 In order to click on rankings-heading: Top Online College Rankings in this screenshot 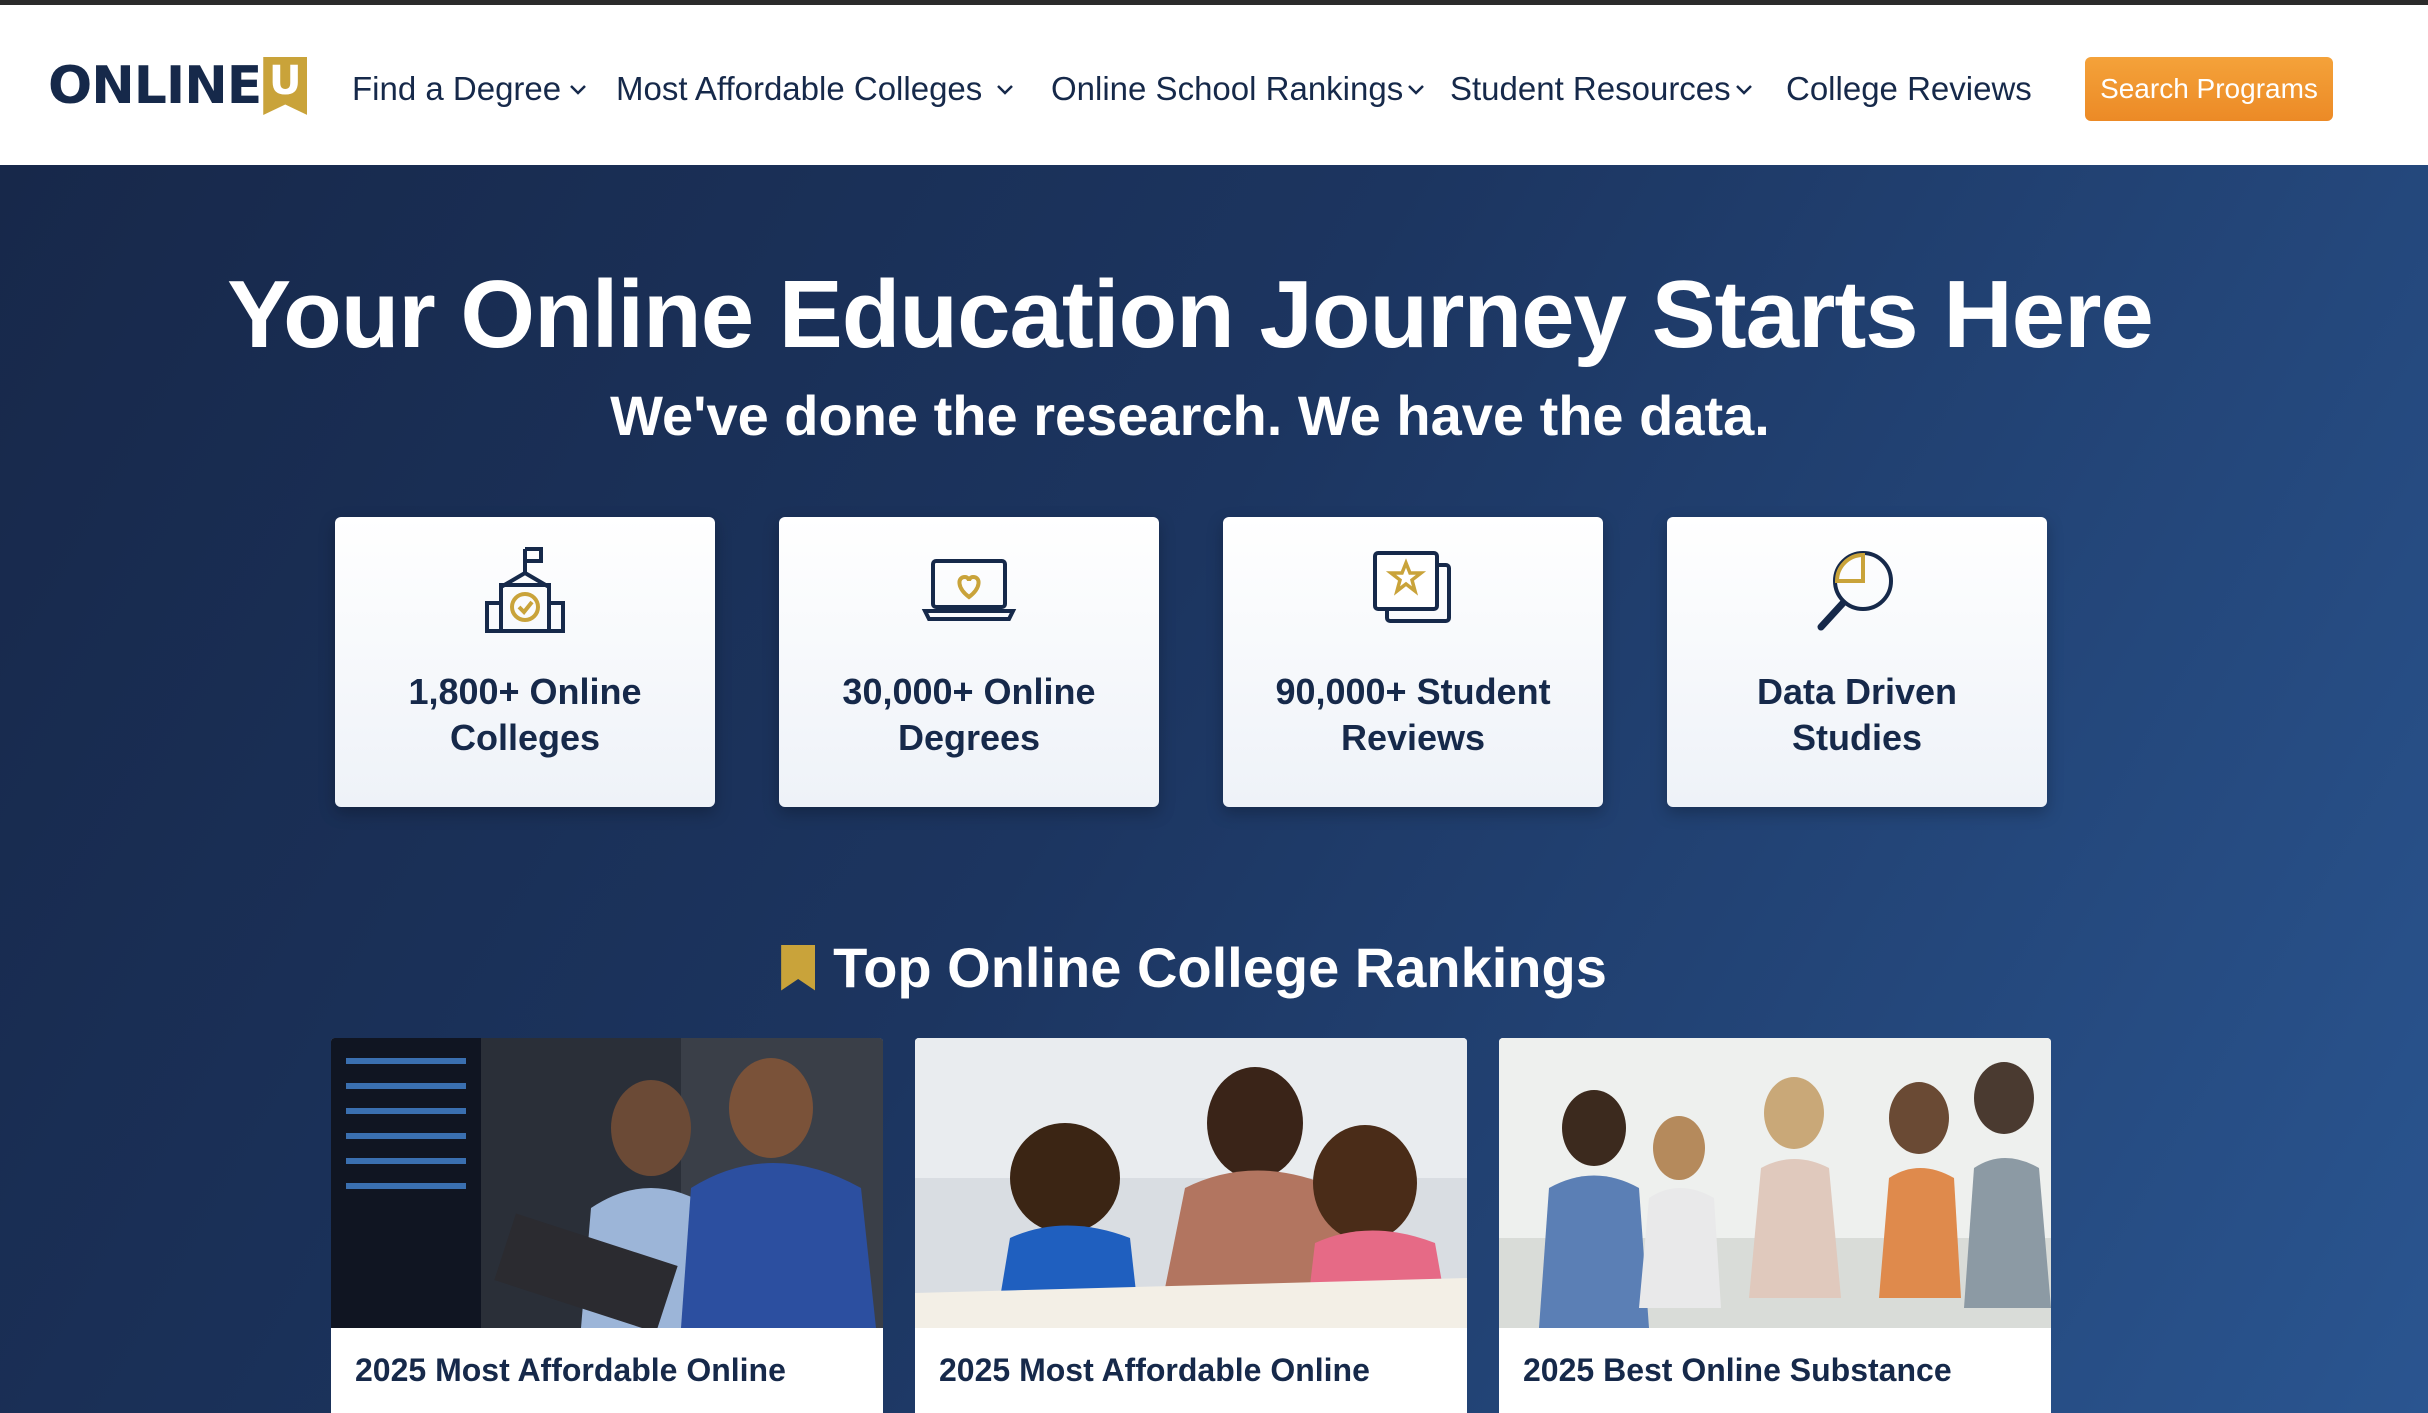, I will do `click(1194, 967)`.